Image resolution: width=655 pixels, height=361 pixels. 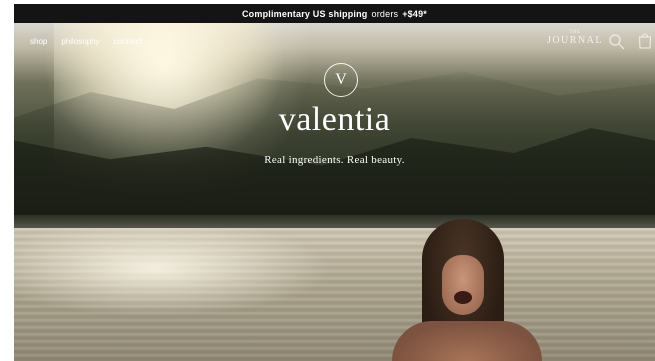 What do you see at coordinates (304, 13) in the screenshot?
I see `promo-text-bold: Complimentary US shipping` at bounding box center [304, 13].